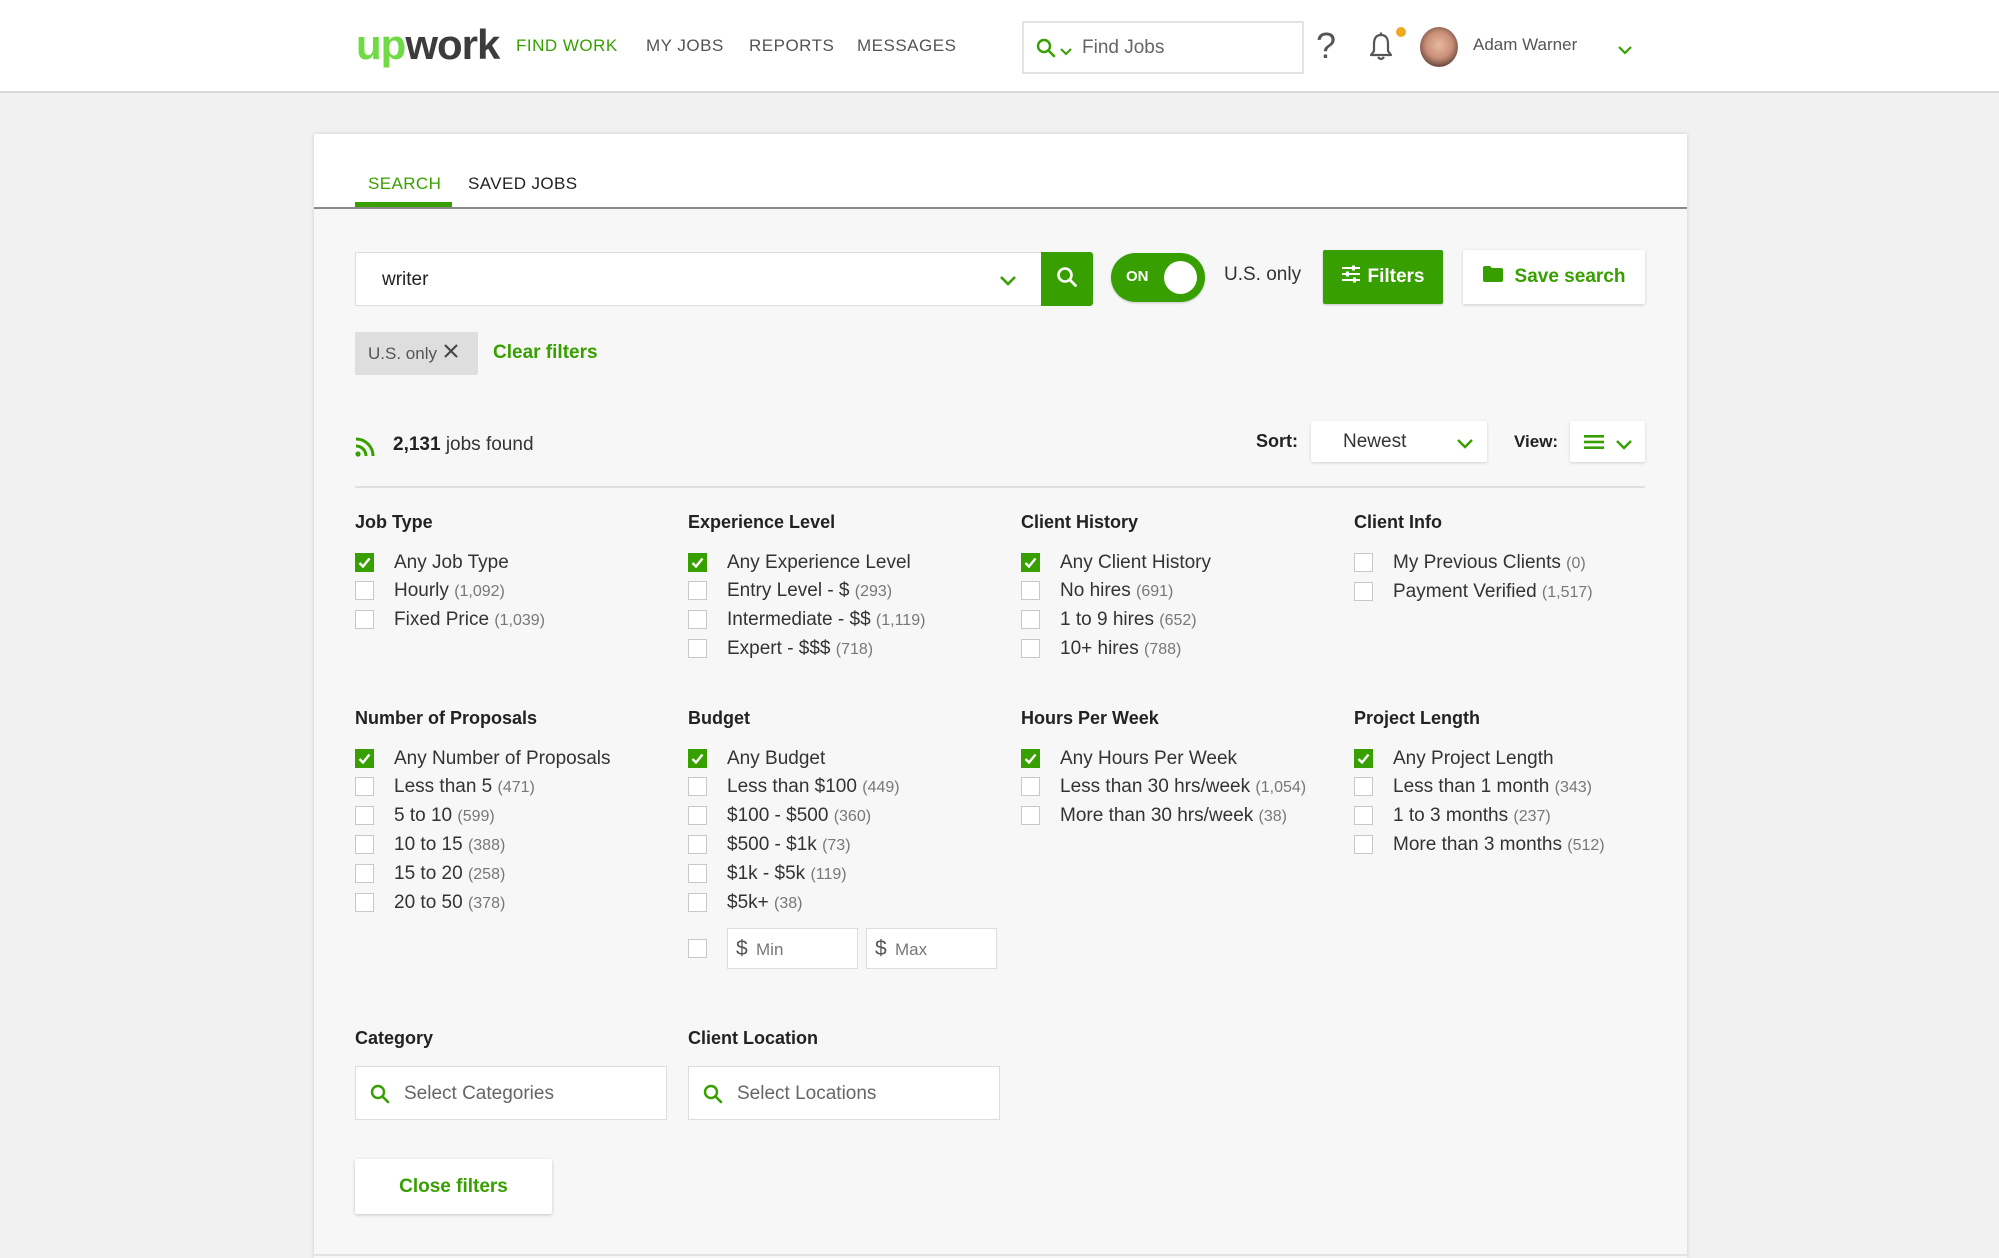 Image resolution: width=1999 pixels, height=1258 pixels. What do you see at coordinates (848, 620) in the screenshot?
I see `filter-option: Intermediate - $$ (1,119)` at bounding box center [848, 620].